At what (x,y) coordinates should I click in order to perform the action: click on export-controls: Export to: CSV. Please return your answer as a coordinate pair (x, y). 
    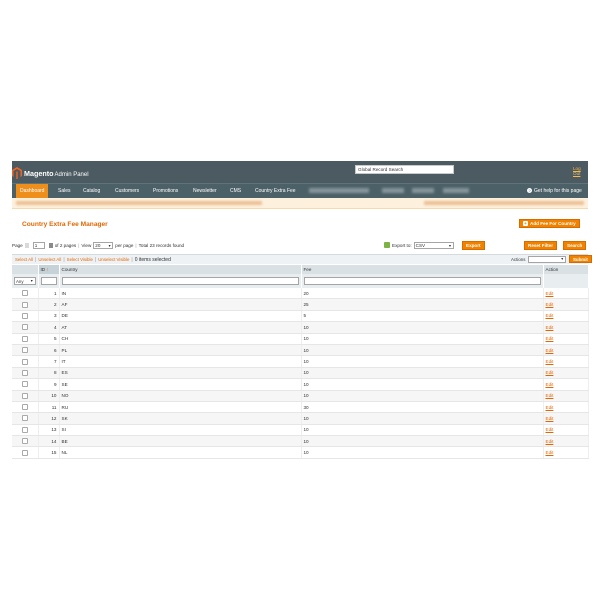
    Looking at the image, I should click on (419, 245).